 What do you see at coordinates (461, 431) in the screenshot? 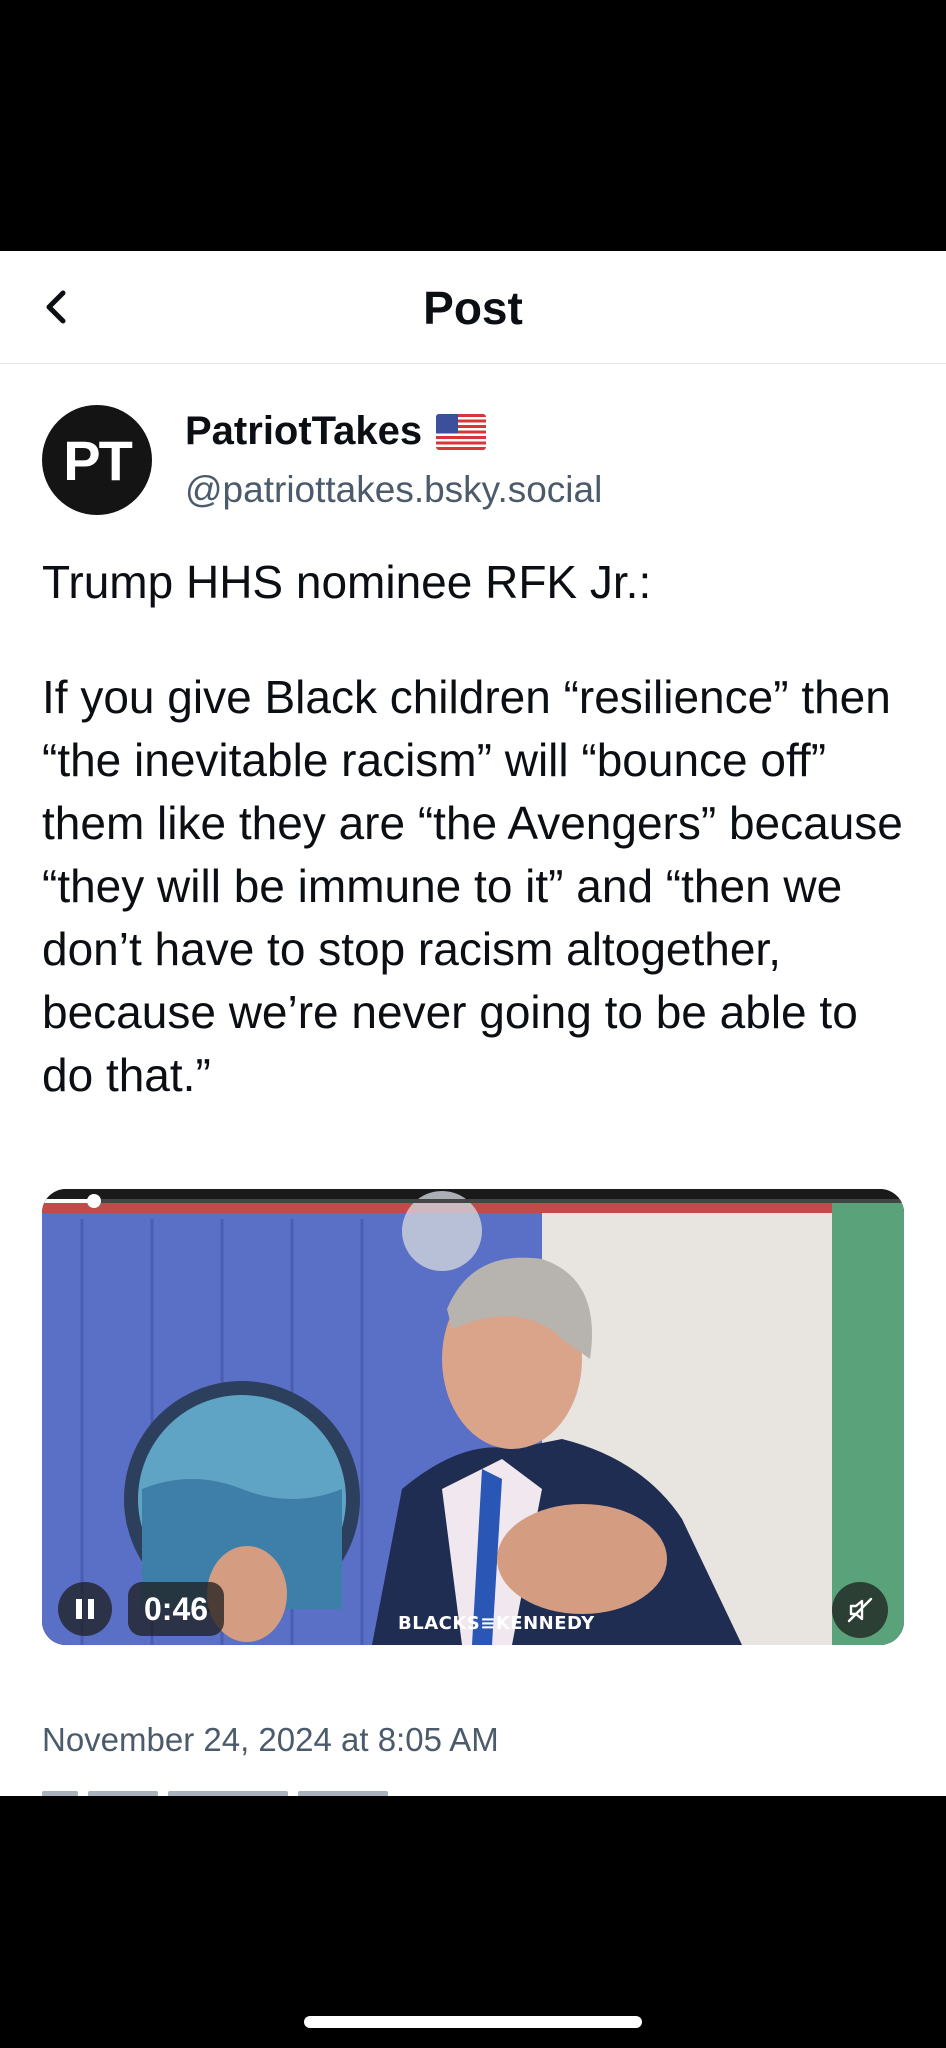
I see `us-flag-icon` at bounding box center [461, 431].